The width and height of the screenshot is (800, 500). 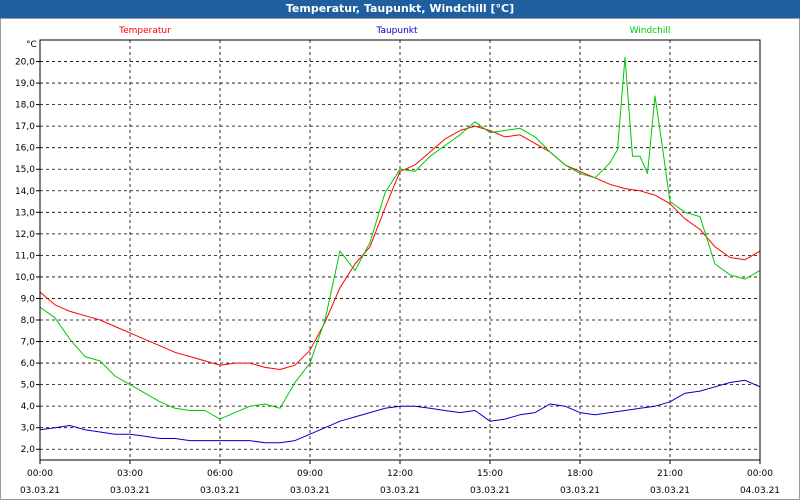 I want to click on y-tick-label: 16,0, so click(x=25, y=149).